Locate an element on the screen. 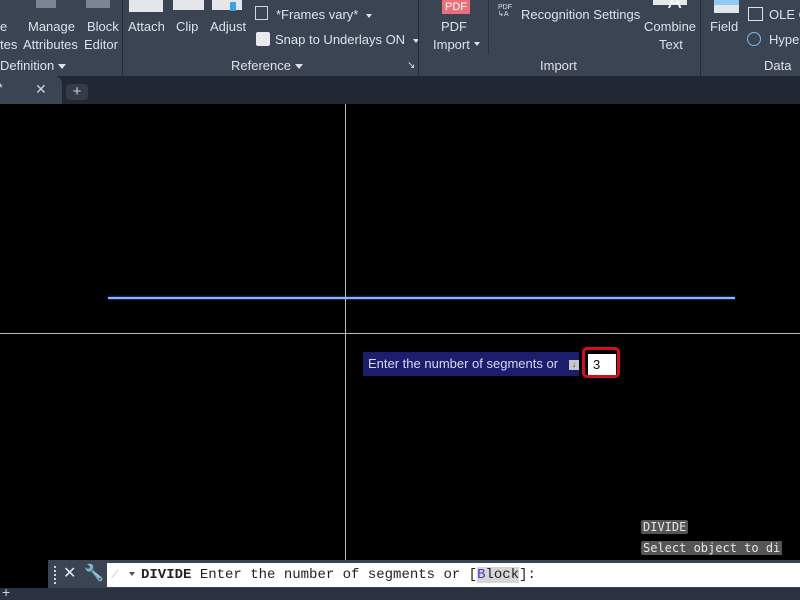  hyperlink-label: Hyper is located at coordinates (784, 39).